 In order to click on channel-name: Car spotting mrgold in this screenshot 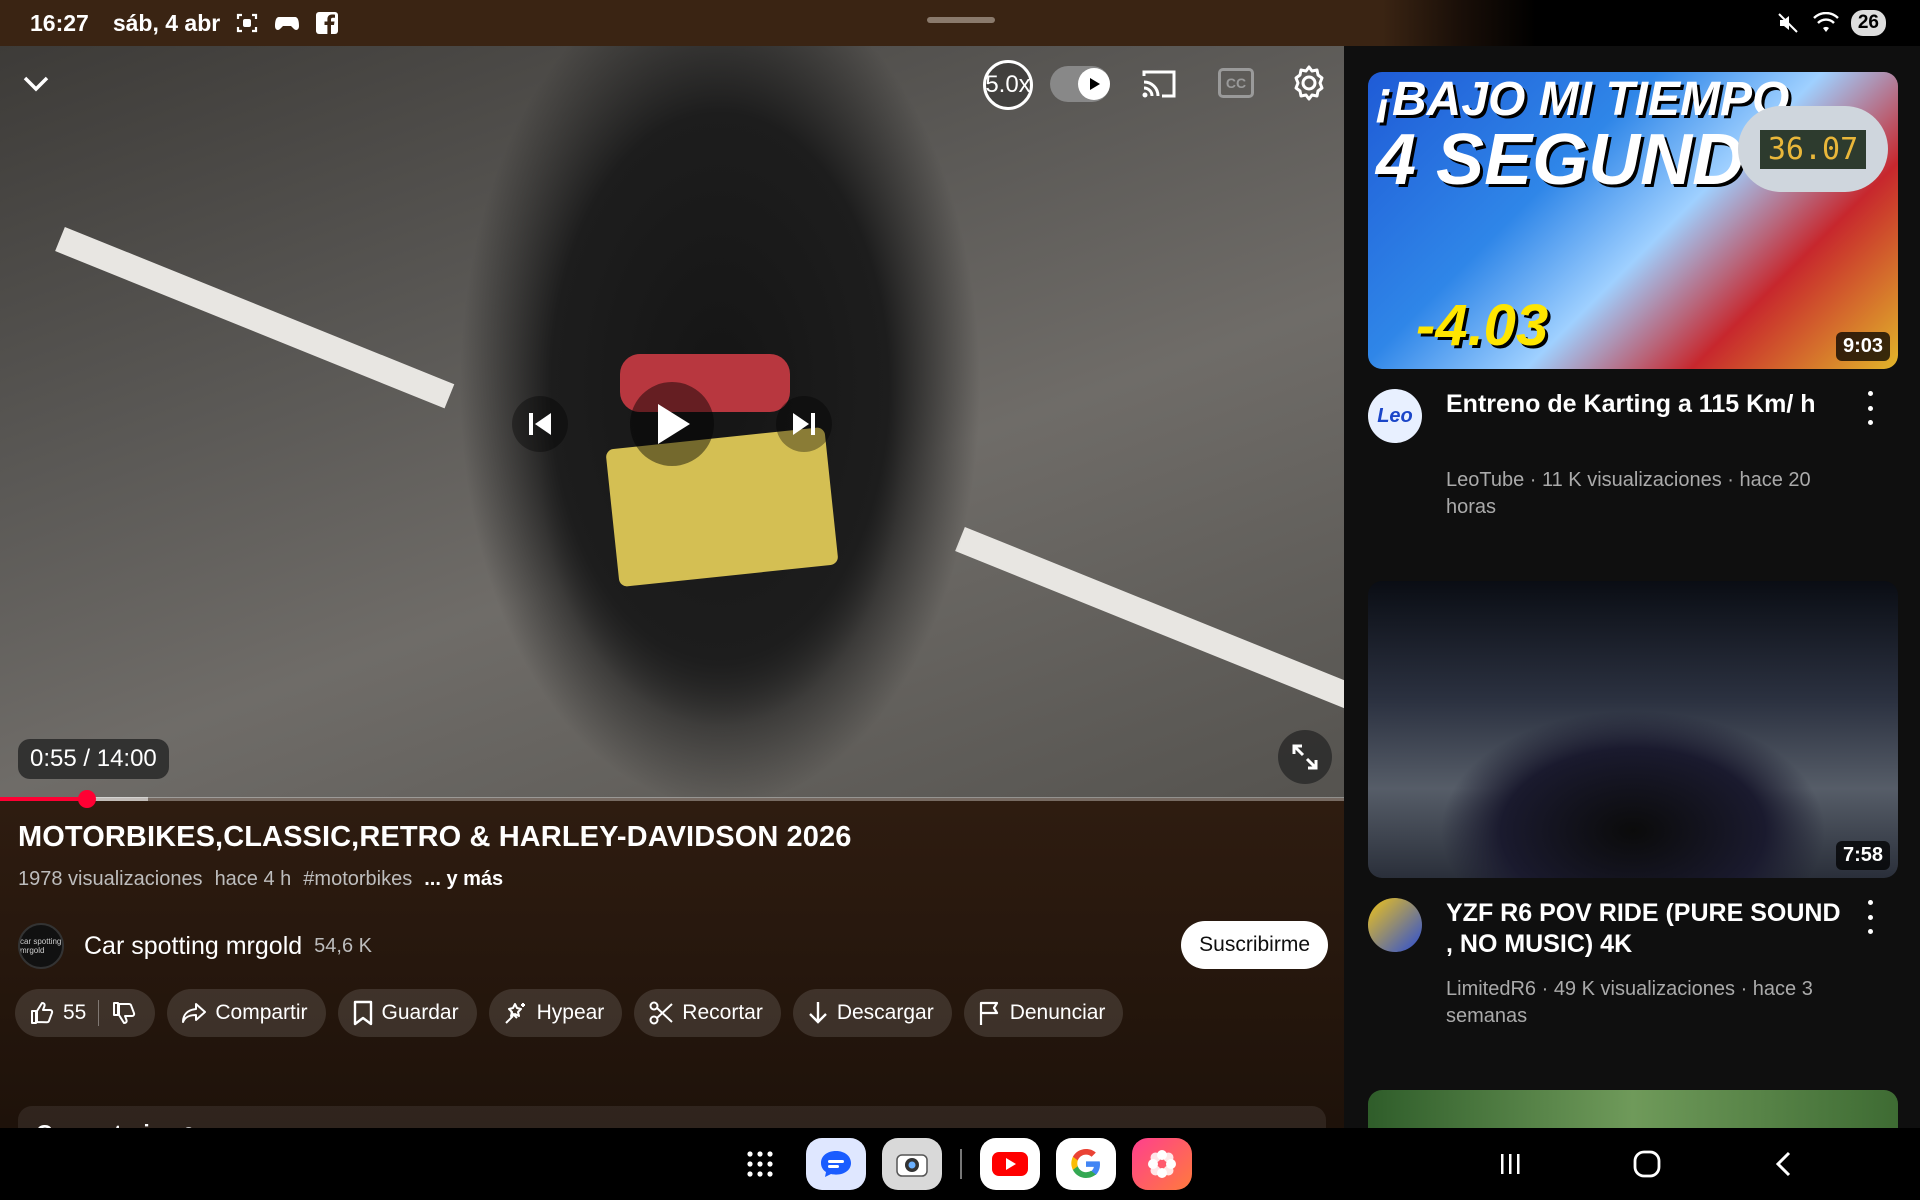, I will do `click(193, 946)`.